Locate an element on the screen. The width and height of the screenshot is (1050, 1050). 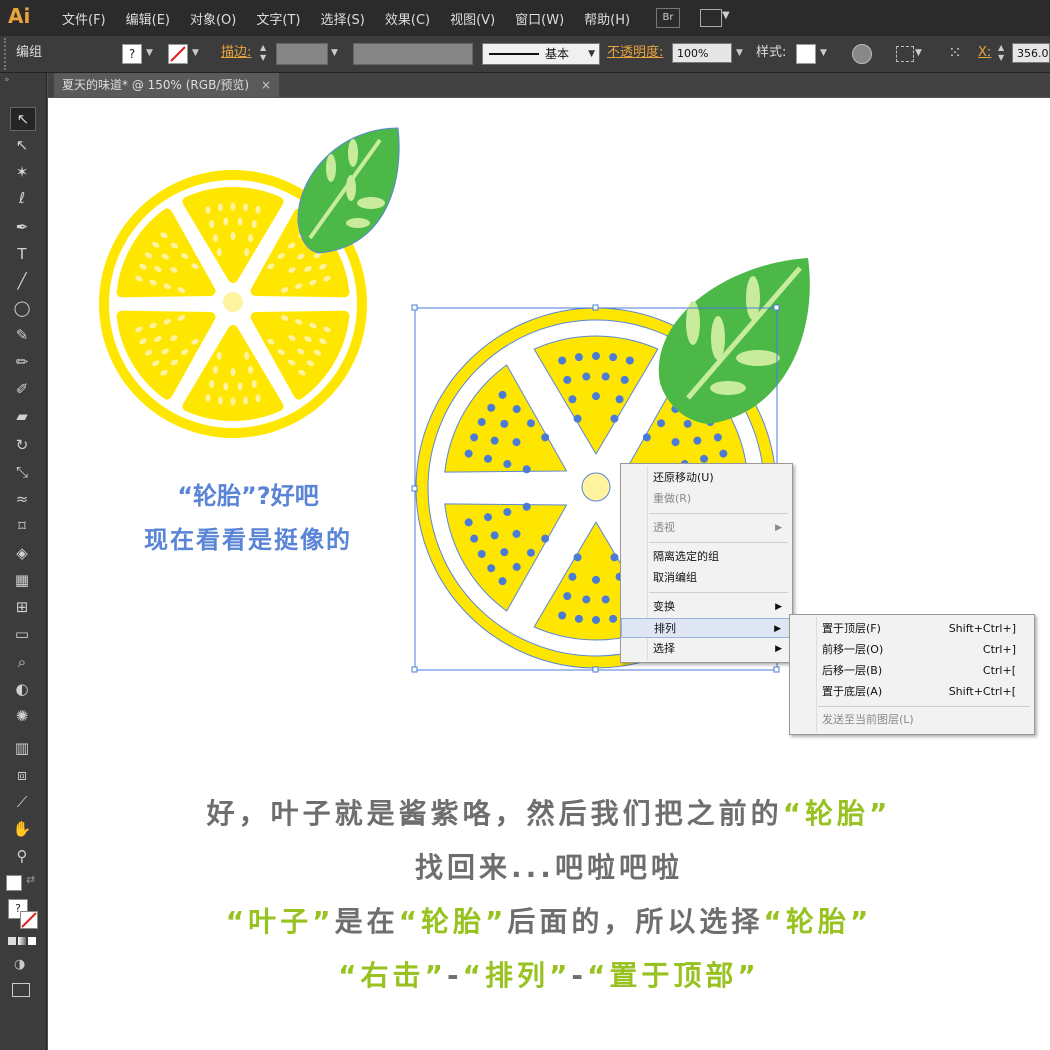
menu-file: 文件(F) is located at coordinates (84, 18).